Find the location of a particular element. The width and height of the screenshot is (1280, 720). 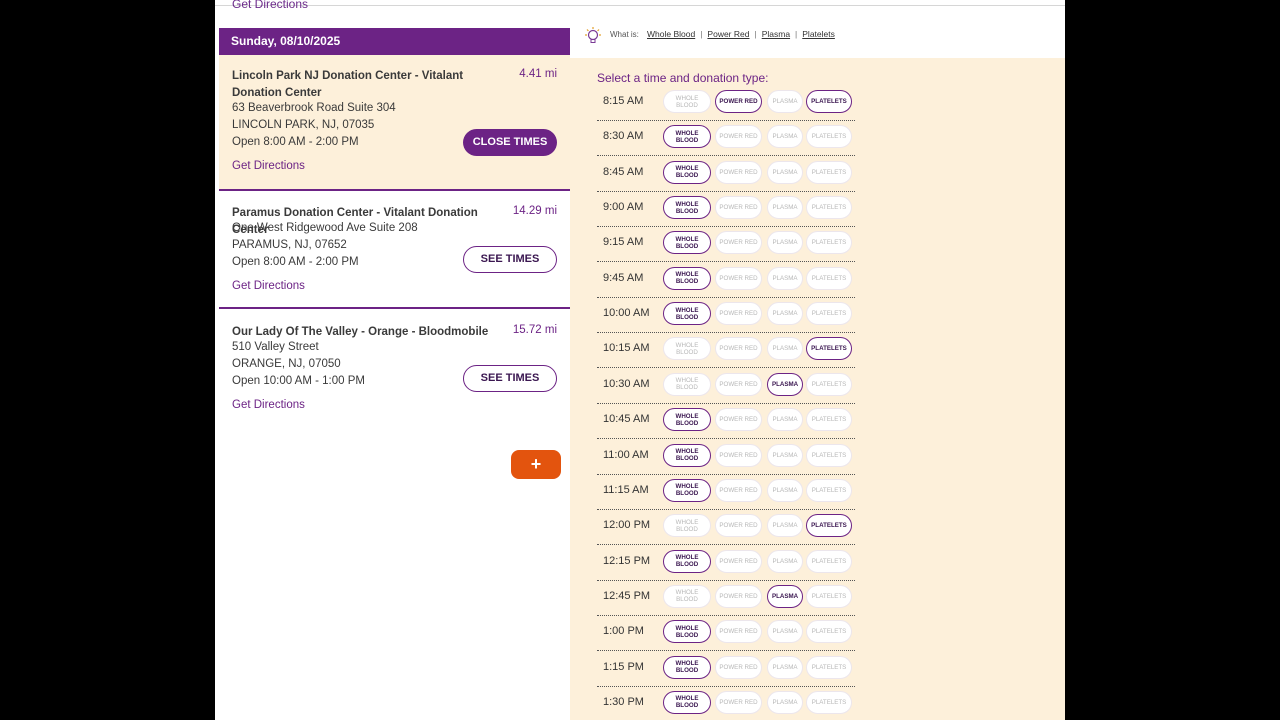

location-distance: 4.41 mi is located at coordinates (538, 74).